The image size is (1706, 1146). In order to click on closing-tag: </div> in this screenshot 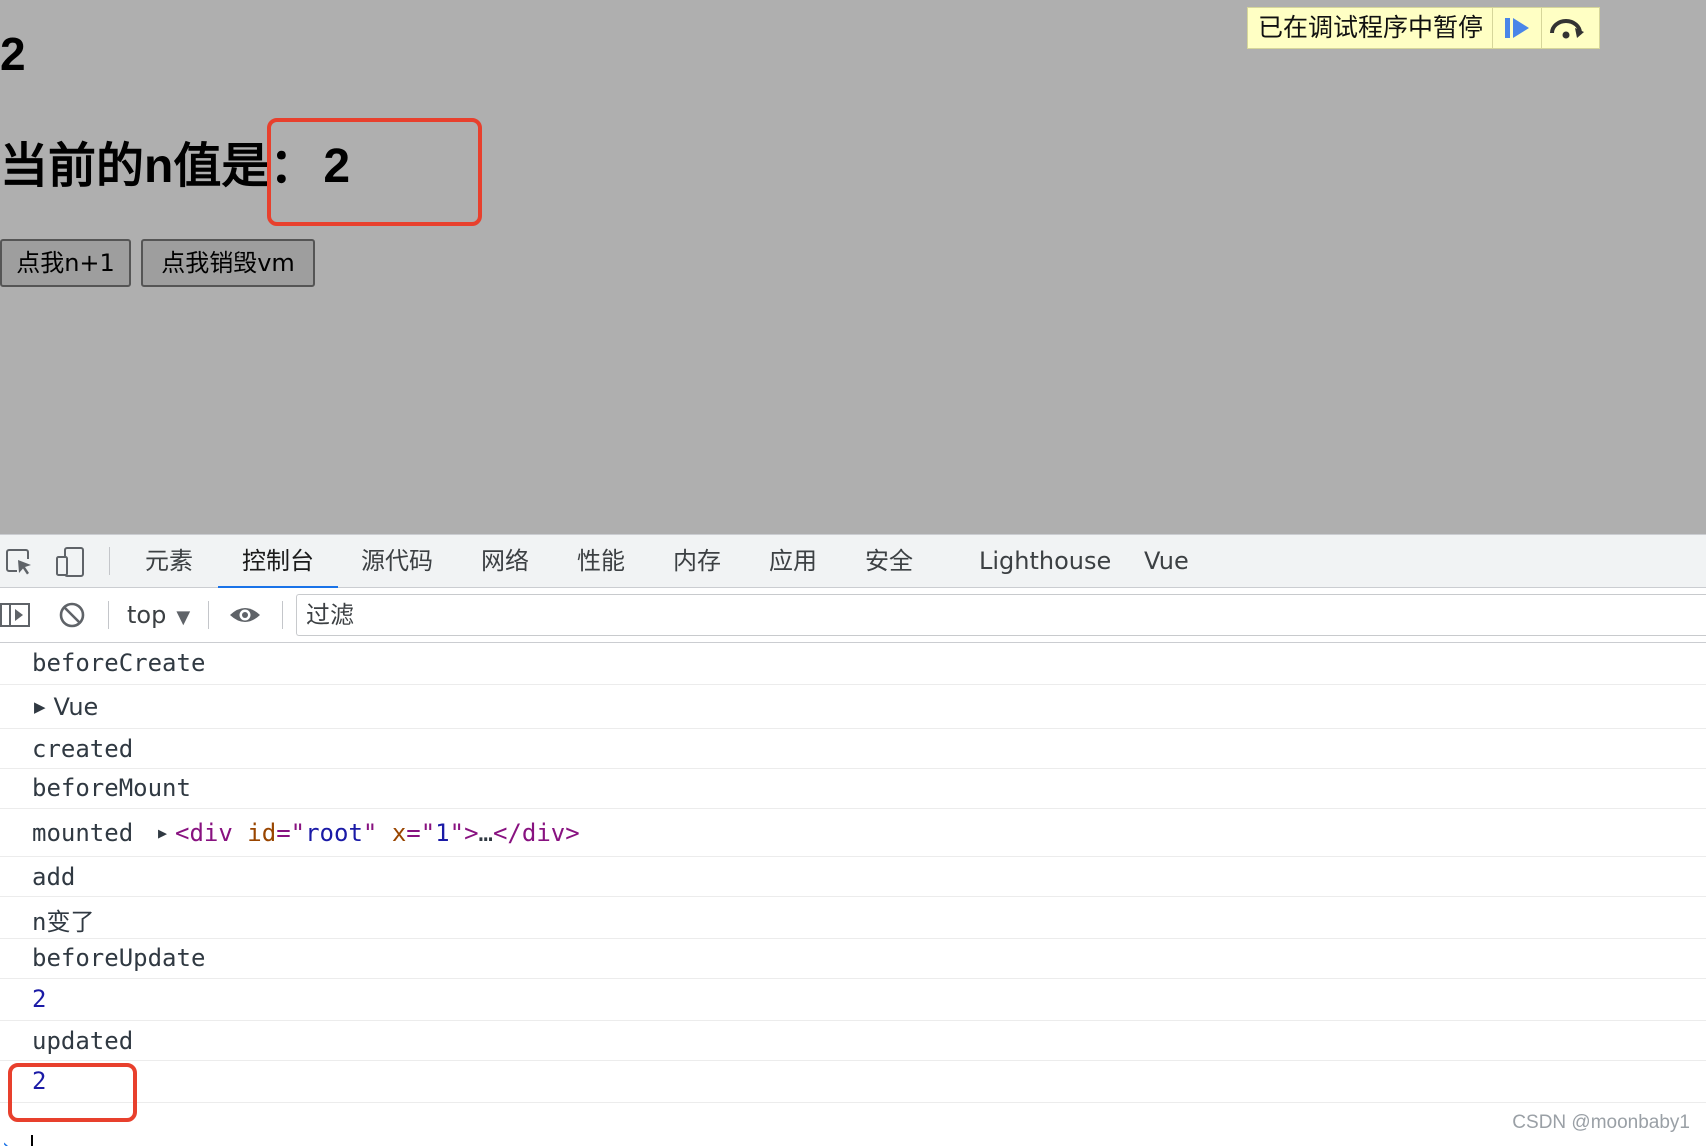, I will do `click(536, 833)`.